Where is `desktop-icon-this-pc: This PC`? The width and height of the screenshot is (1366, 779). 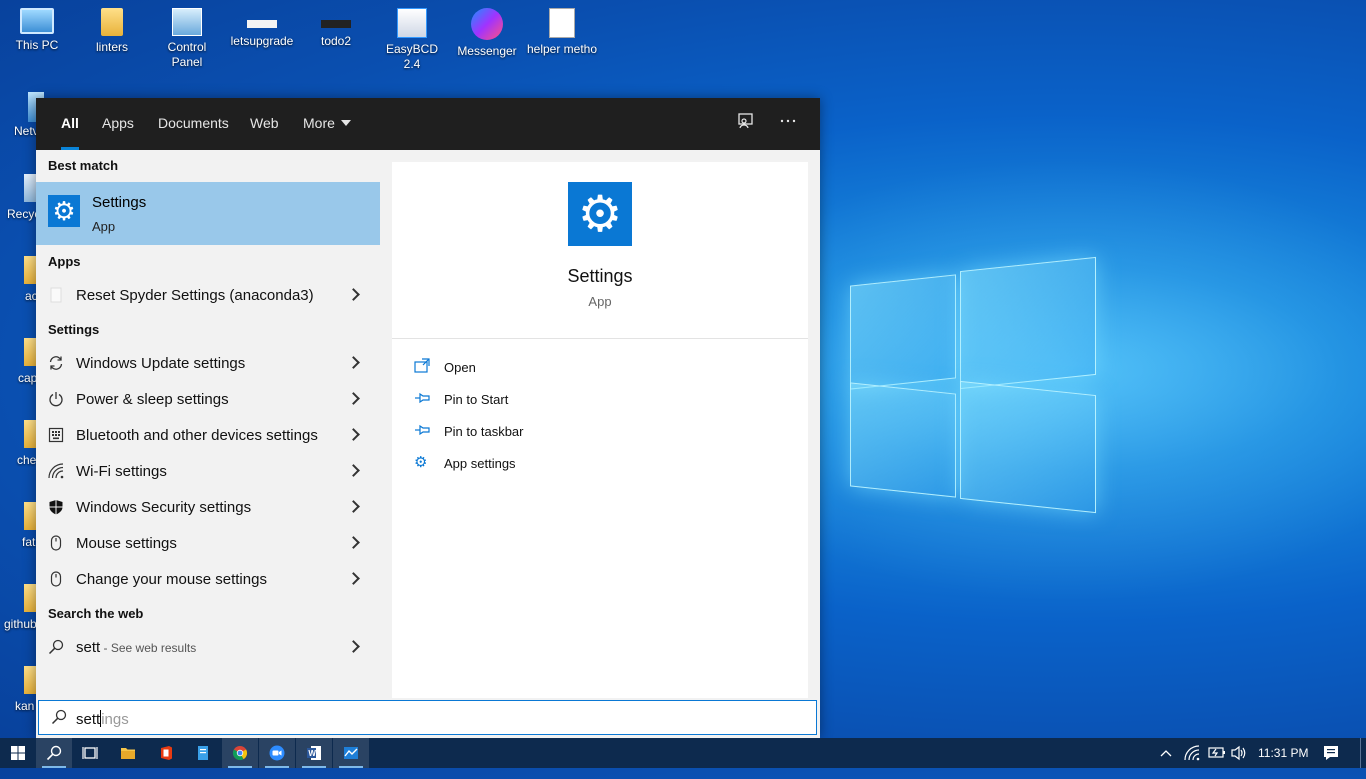 desktop-icon-this-pc: This PC is located at coordinates (37, 26).